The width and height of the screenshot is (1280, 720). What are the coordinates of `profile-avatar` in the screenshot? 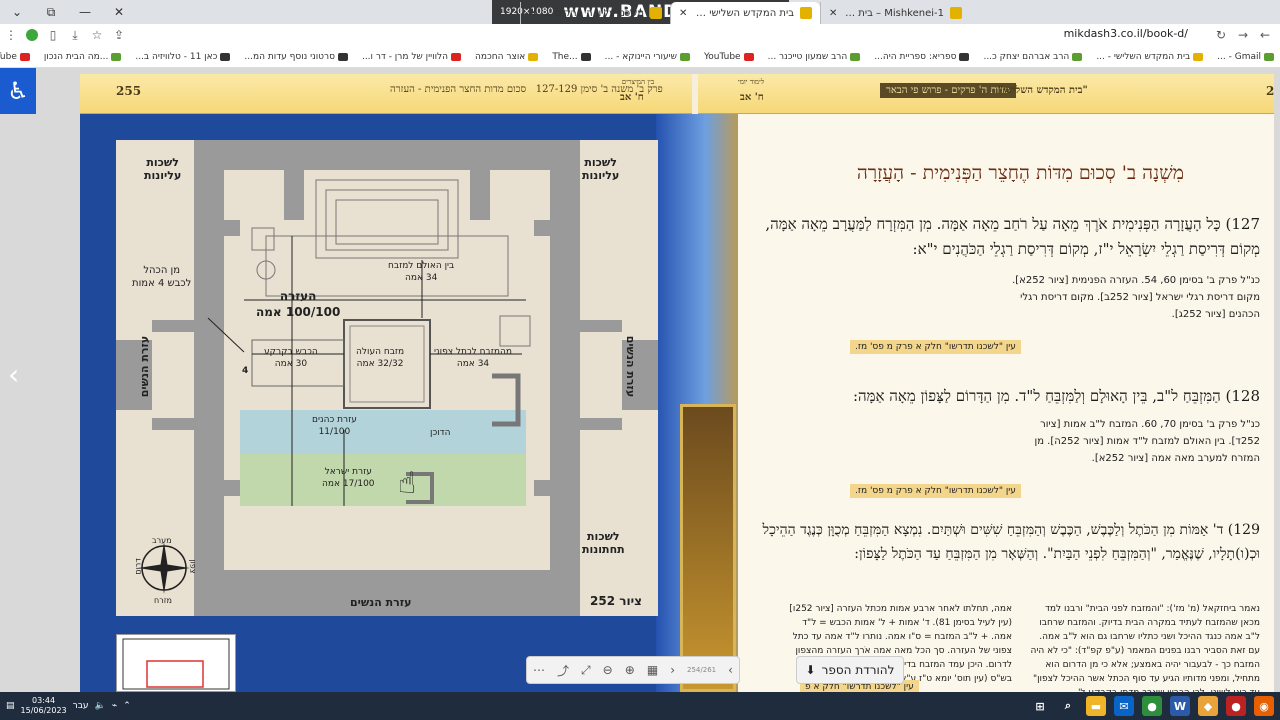 It's located at (32, 35).